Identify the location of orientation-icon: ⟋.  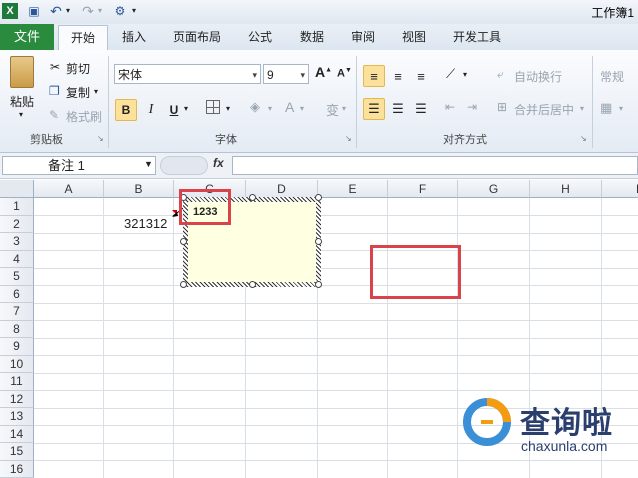
(450, 74).